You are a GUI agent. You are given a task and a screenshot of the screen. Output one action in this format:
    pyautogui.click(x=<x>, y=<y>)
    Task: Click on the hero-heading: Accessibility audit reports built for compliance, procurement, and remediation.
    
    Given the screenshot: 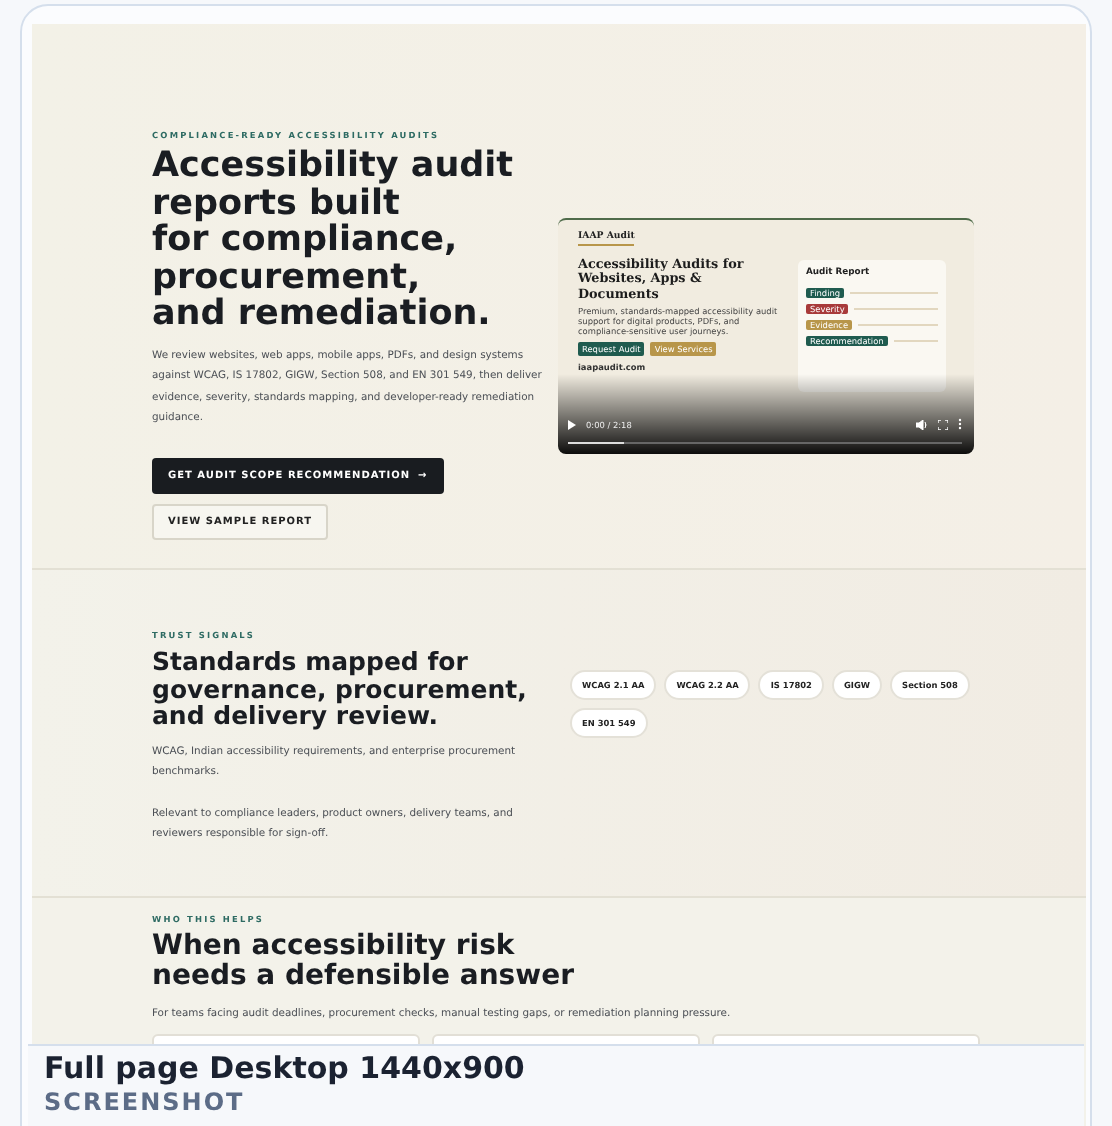 What is the action you would take?
    pyautogui.click(x=334, y=240)
    